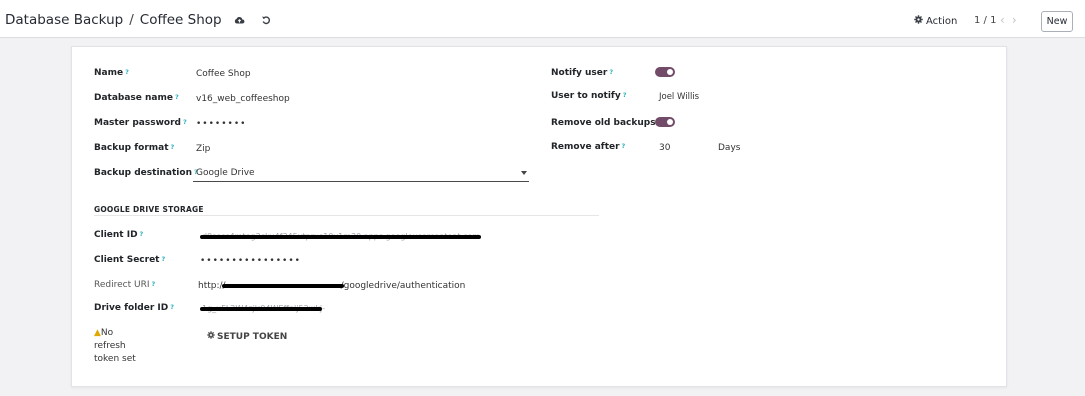  Describe the element at coordinates (240, 20) in the screenshot. I see `cloud-upload-icon` at that location.